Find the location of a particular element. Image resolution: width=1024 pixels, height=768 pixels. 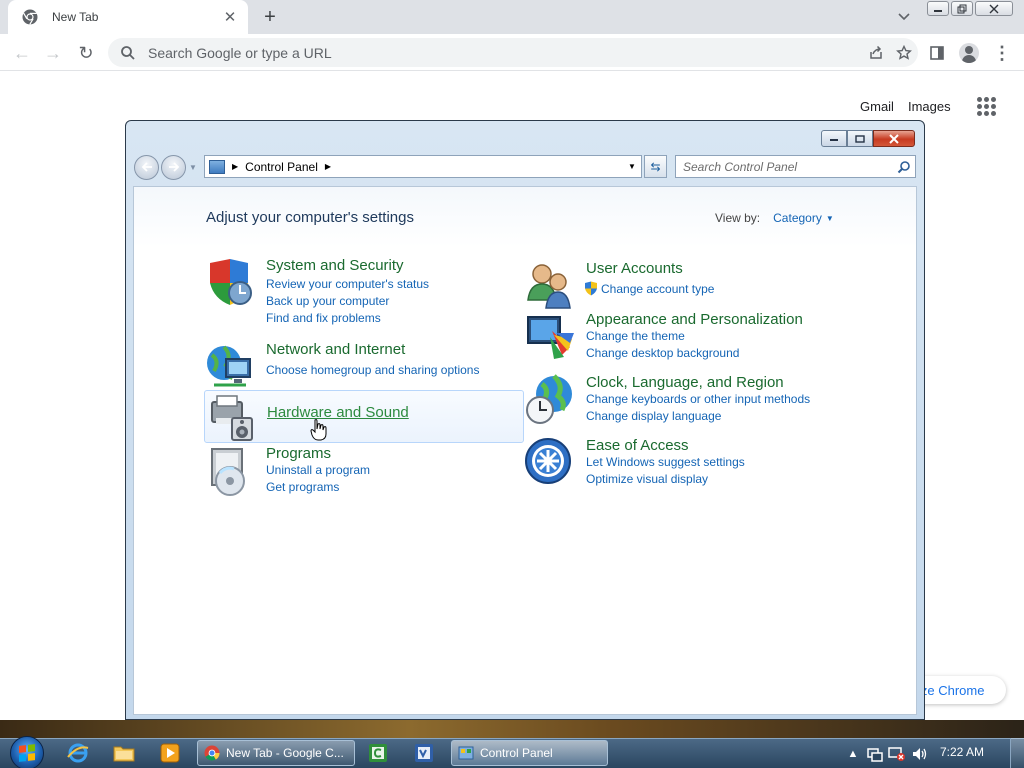

tab-new-tab: New Tab ✕ is located at coordinates (128, 17).